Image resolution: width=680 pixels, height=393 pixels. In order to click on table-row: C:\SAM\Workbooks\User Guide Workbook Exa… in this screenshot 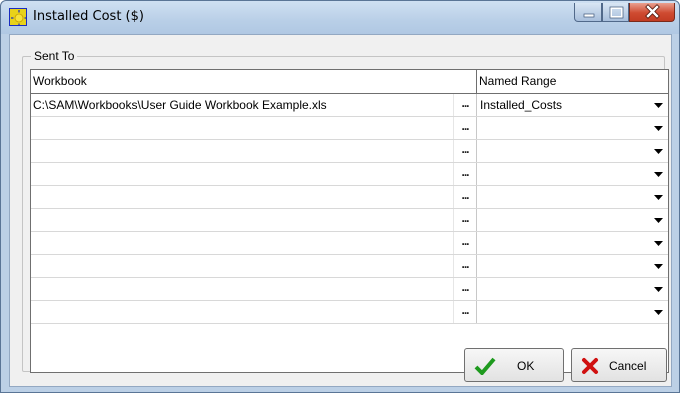, I will do `click(349, 105)`.